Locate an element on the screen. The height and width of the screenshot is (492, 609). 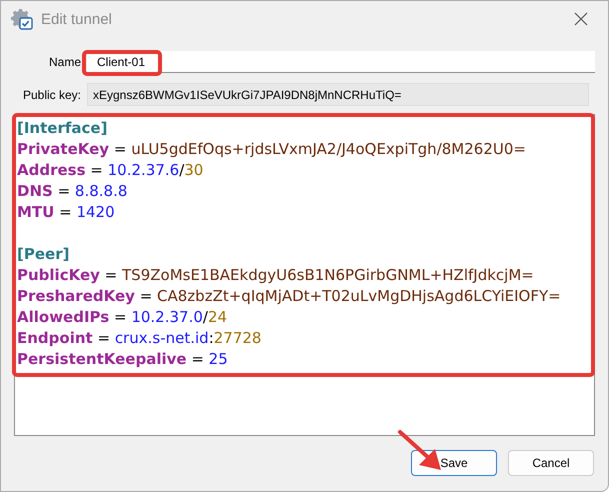
name-field: Client-01 is located at coordinates (341, 62).